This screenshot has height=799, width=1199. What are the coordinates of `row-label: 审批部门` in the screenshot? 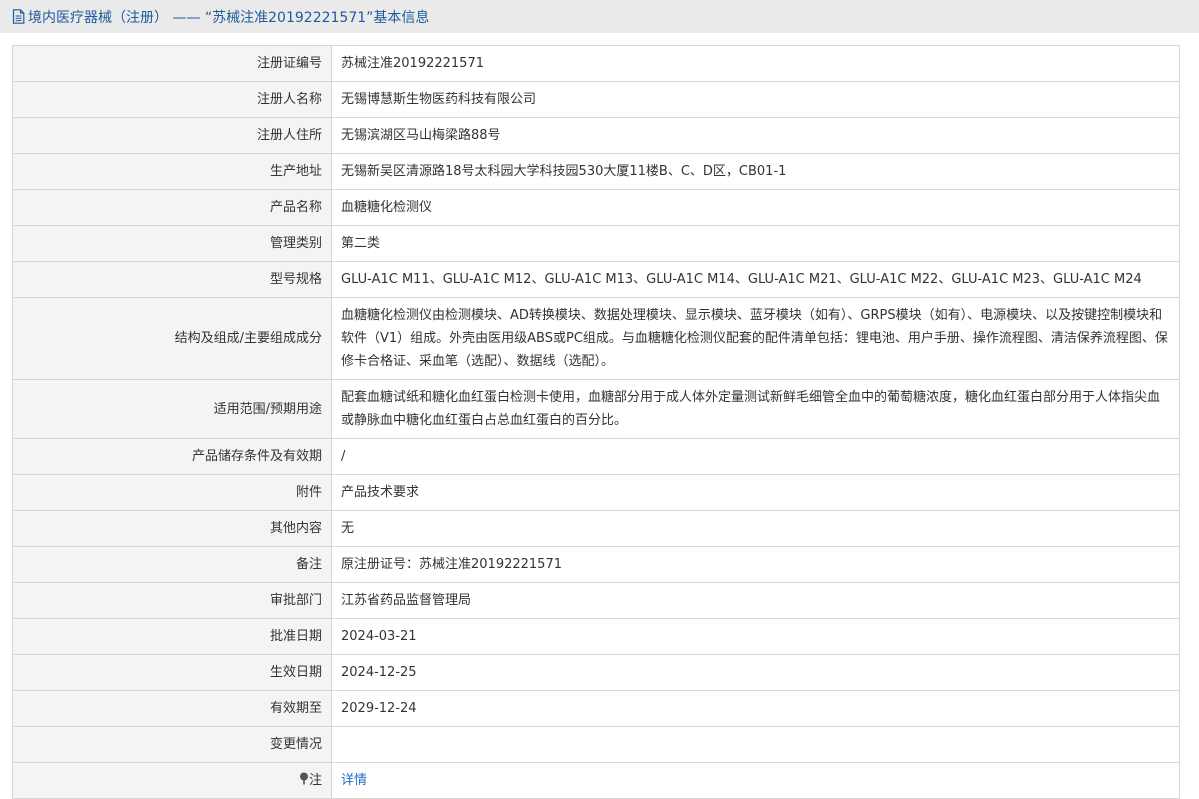 It's located at (172, 600).